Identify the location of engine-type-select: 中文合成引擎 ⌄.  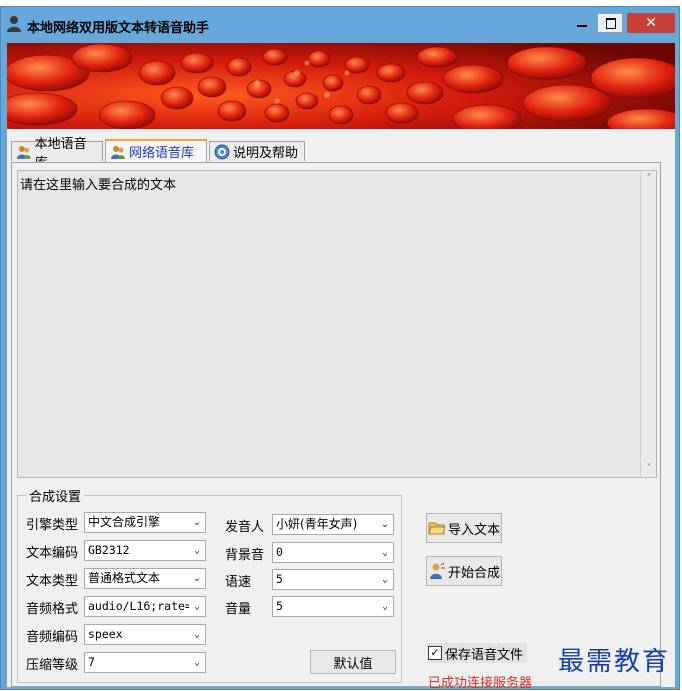
(145, 522).